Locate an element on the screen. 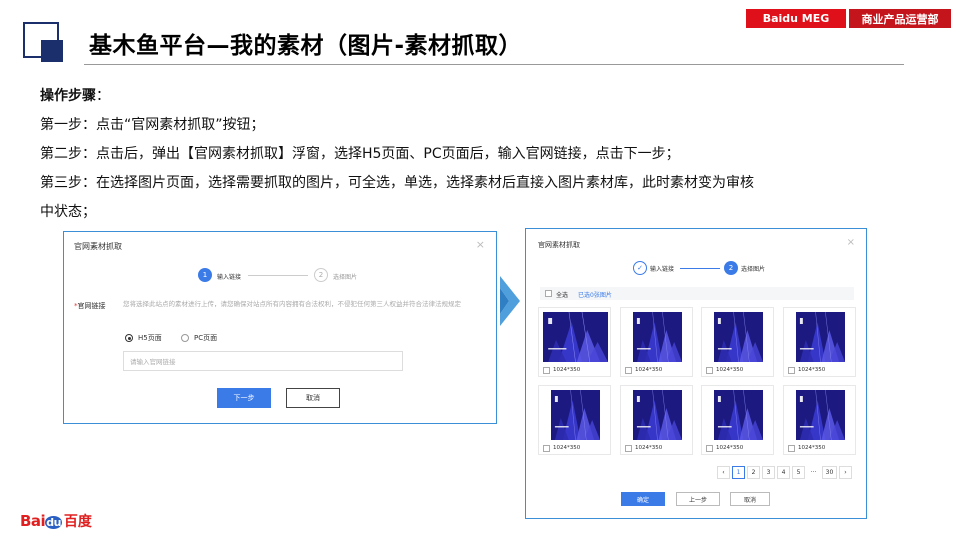 The image size is (960, 540). selection-bar: 全选 已选0张图片 is located at coordinates (697, 293).